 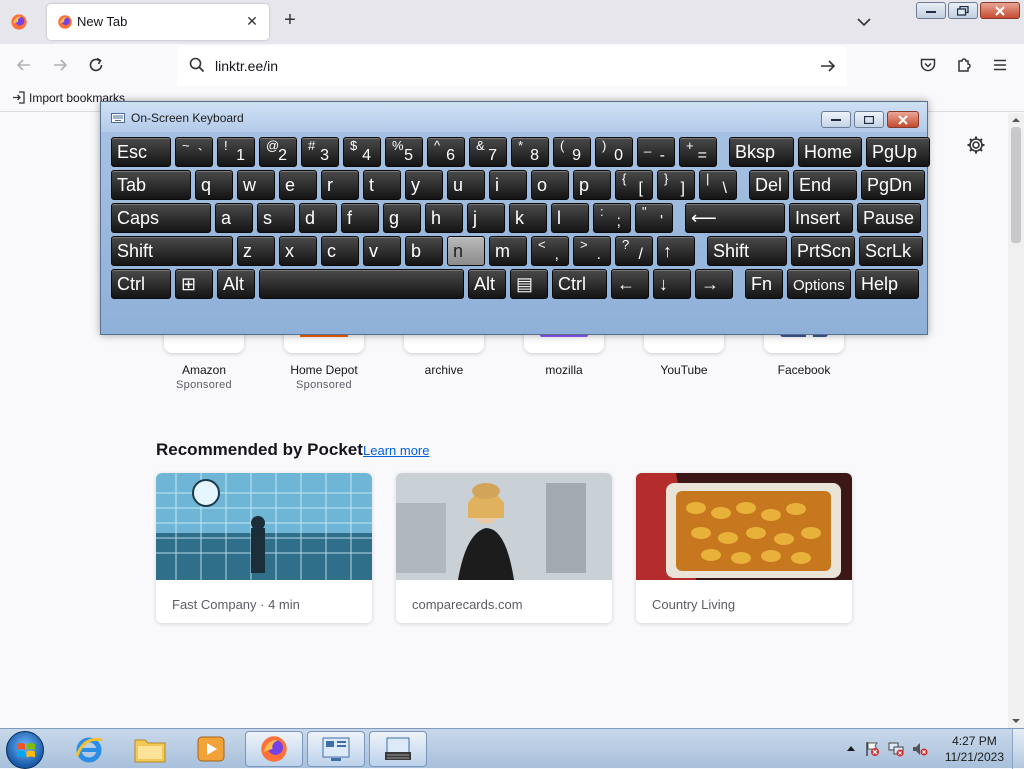 I want to click on osk-key: g, so click(x=402, y=218).